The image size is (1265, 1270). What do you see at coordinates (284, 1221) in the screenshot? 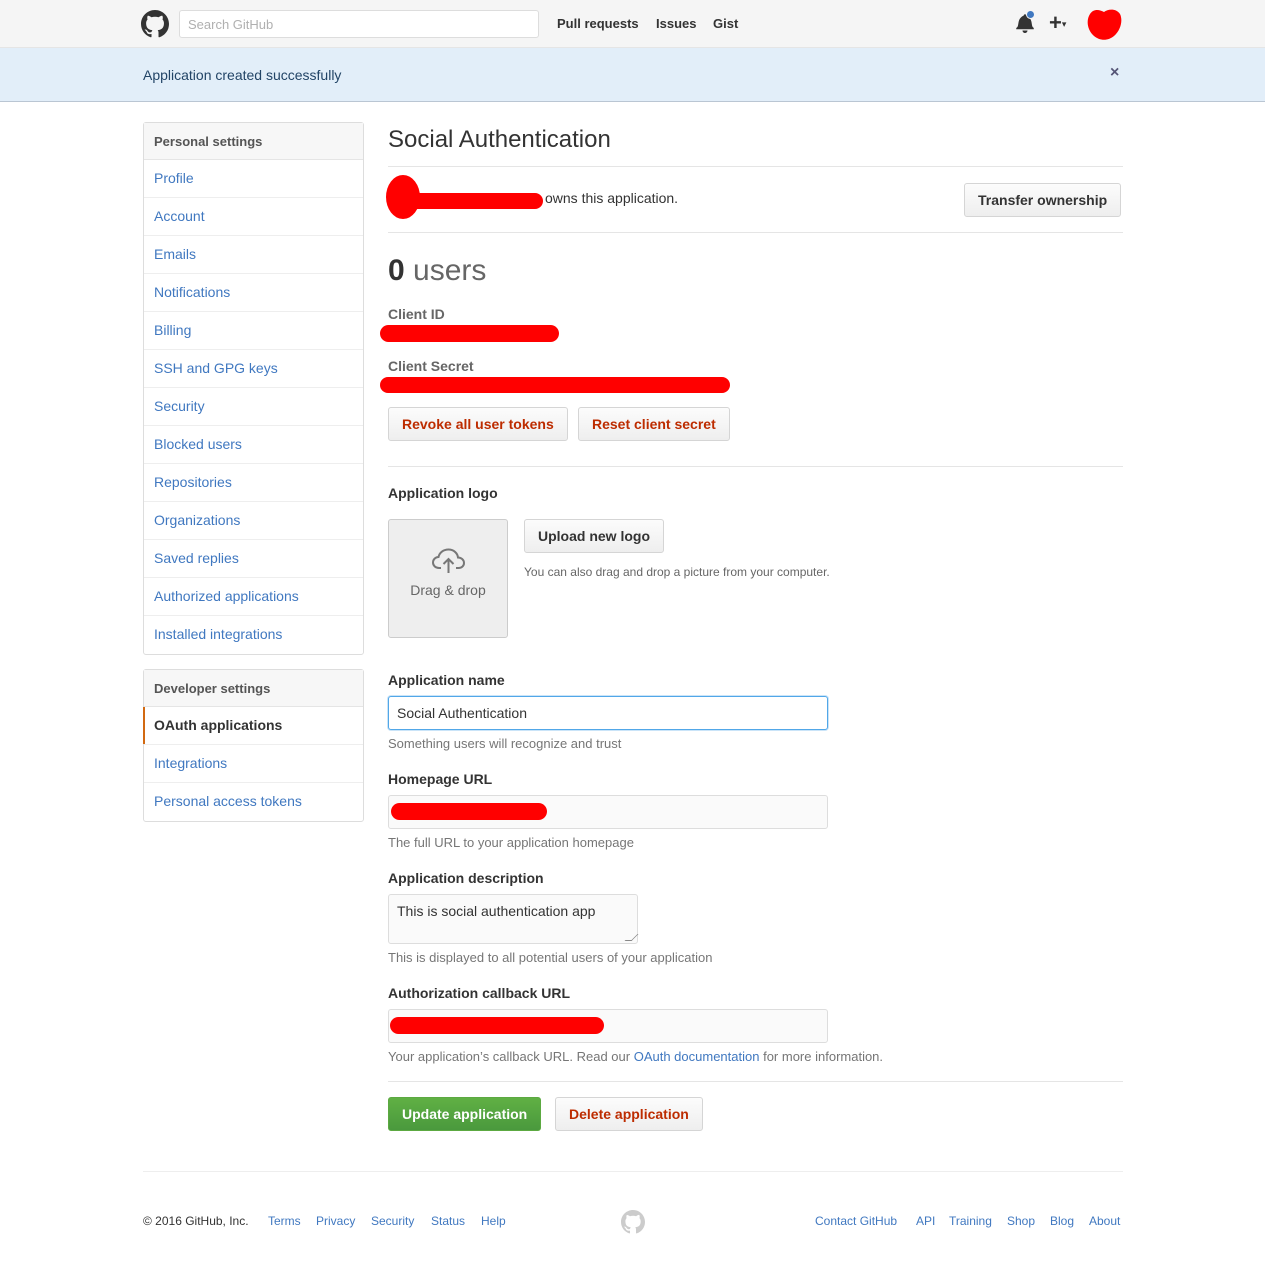
I see `footer-link-terms: Terms` at bounding box center [284, 1221].